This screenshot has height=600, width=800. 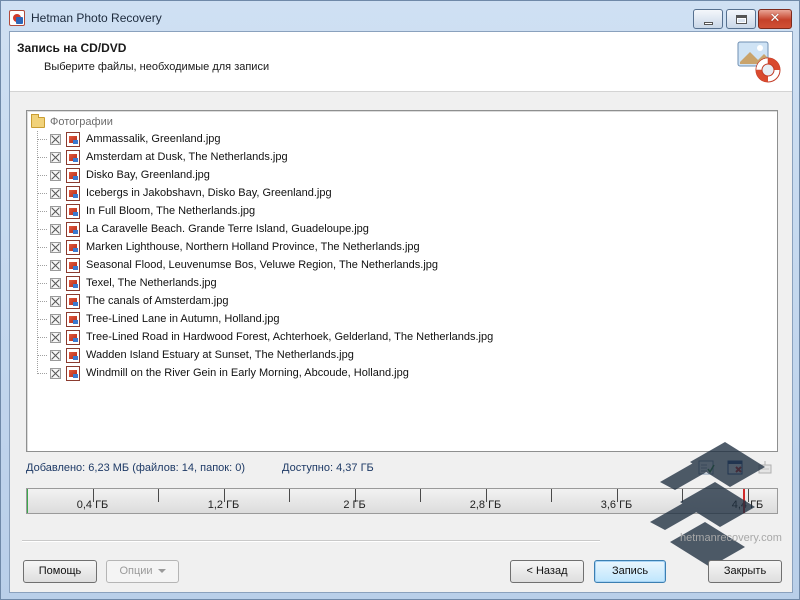 What do you see at coordinates (400, 16) in the screenshot?
I see `title-bar: Hetman Photo Recovery ✕` at bounding box center [400, 16].